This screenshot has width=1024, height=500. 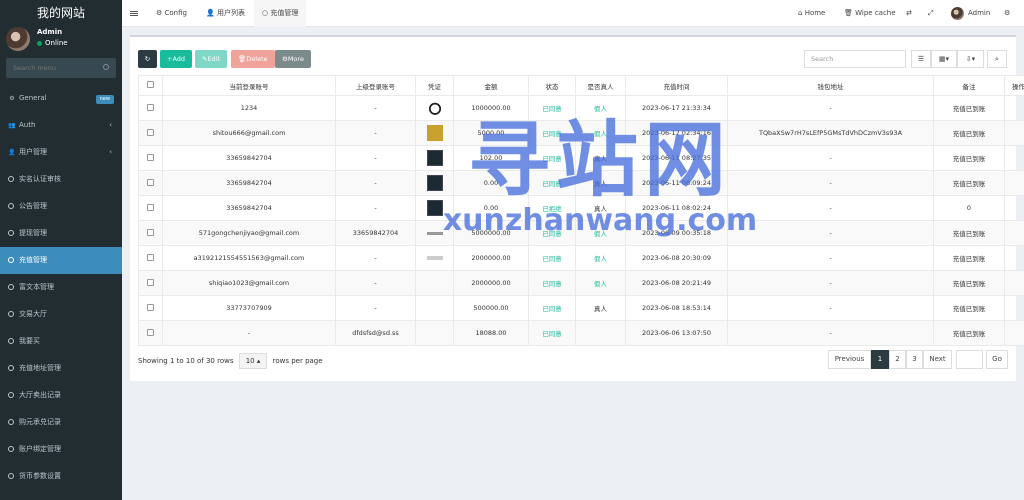 I want to click on column-header: 是否真人, so click(x=600, y=85).